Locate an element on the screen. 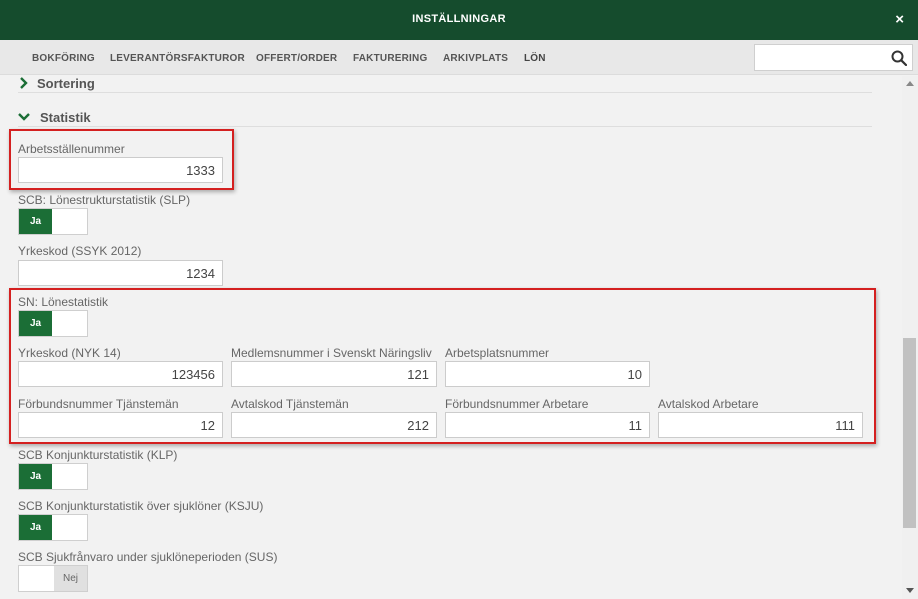 This screenshot has width=918, height=599. tab-leverantorsfakturor: LEVERANTÖRSFAKTUROR is located at coordinates (177, 58).